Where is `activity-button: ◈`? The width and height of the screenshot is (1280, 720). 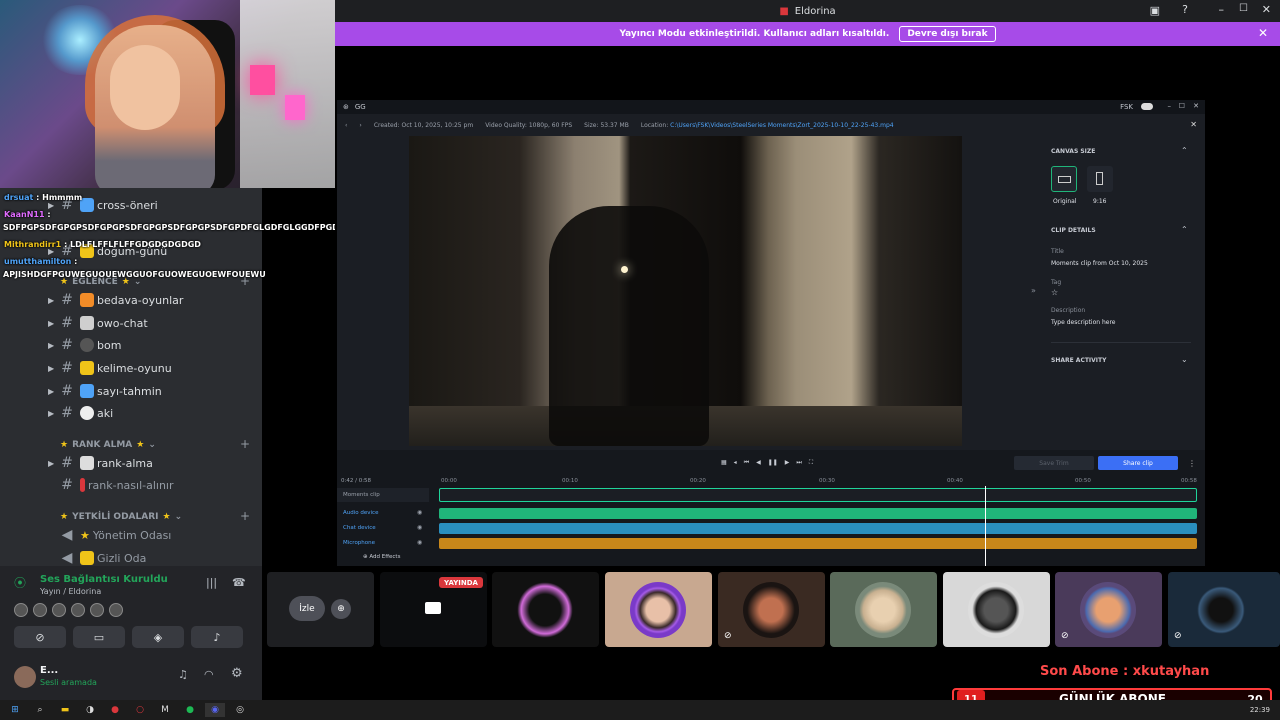
activity-button: ◈ is located at coordinates (158, 637).